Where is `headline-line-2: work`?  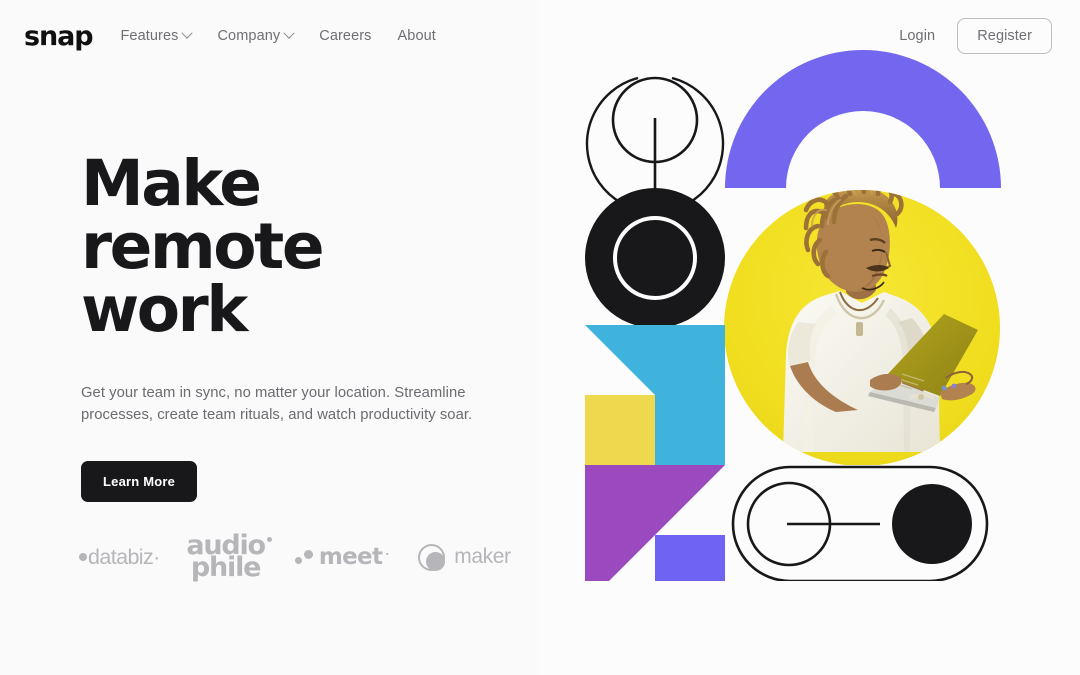
headline-line-2: work is located at coordinates (164, 309).